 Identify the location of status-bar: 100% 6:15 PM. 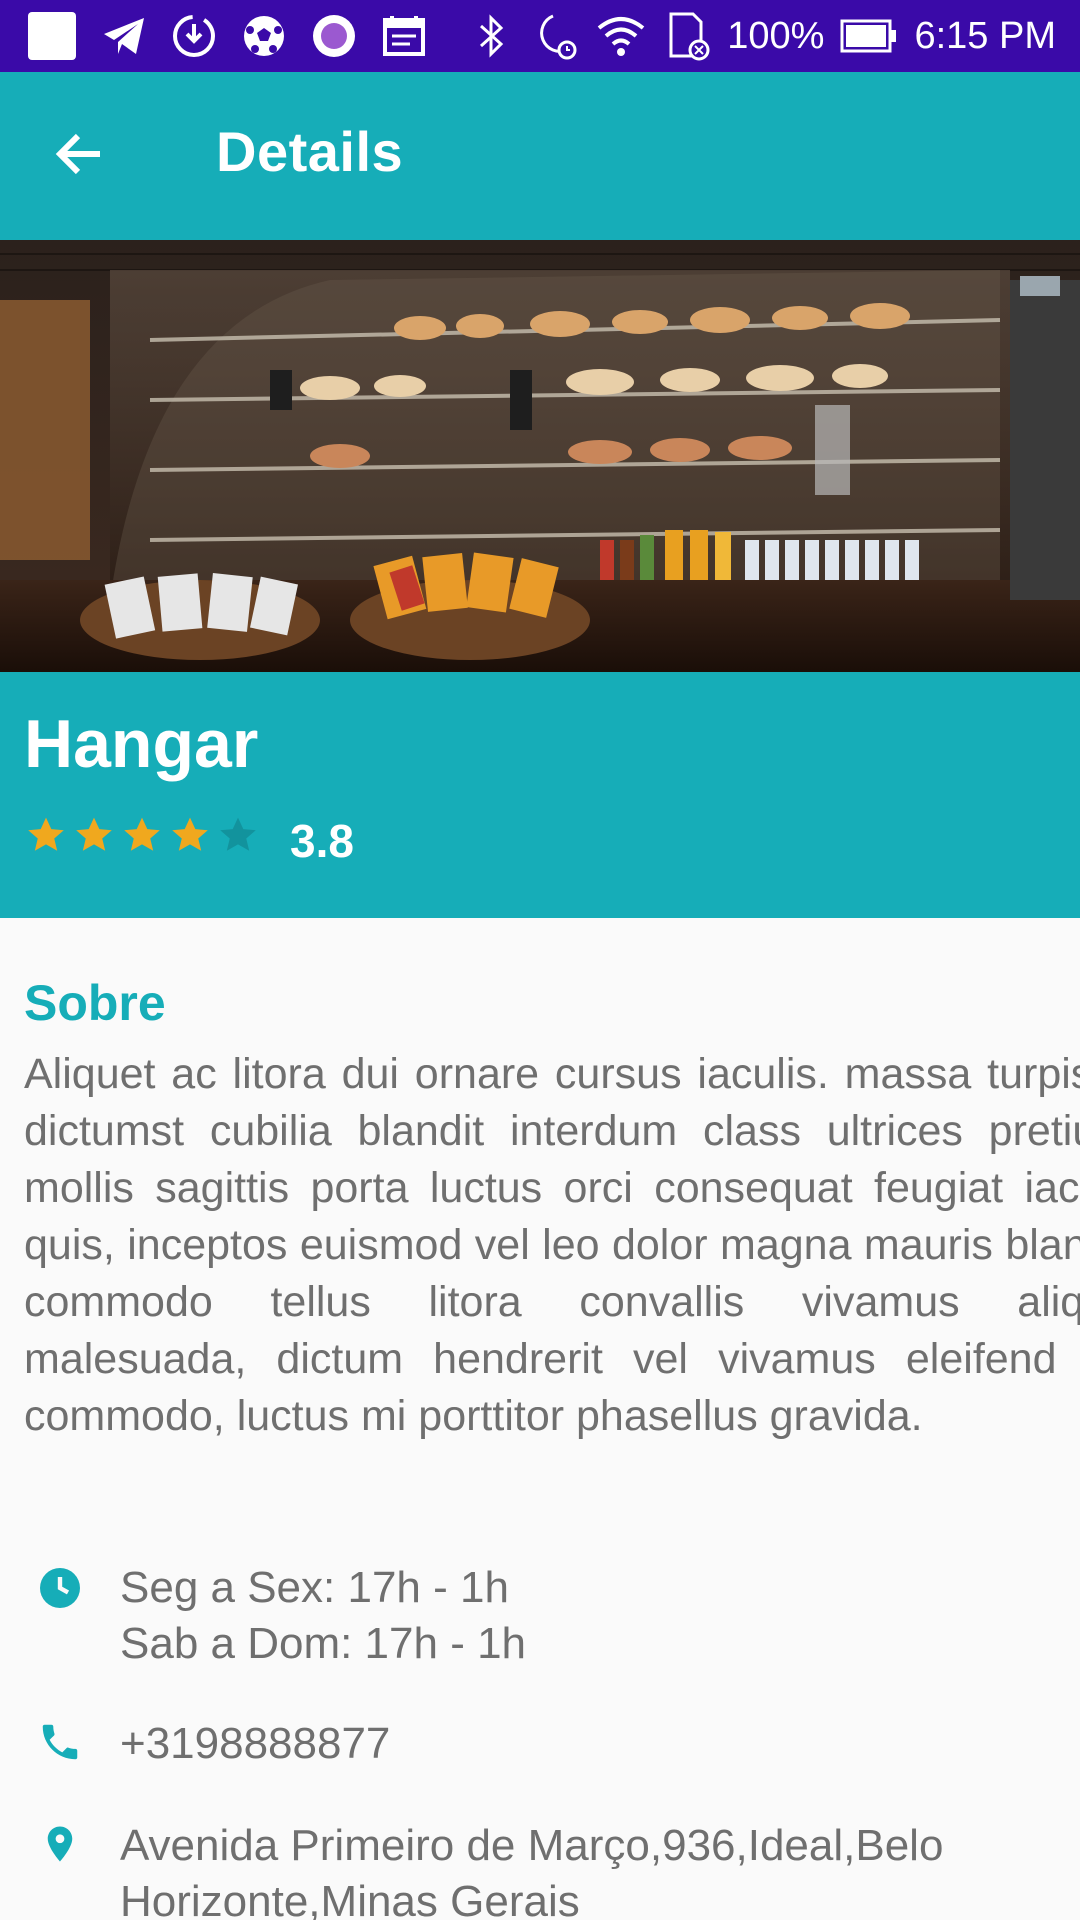
(540, 36).